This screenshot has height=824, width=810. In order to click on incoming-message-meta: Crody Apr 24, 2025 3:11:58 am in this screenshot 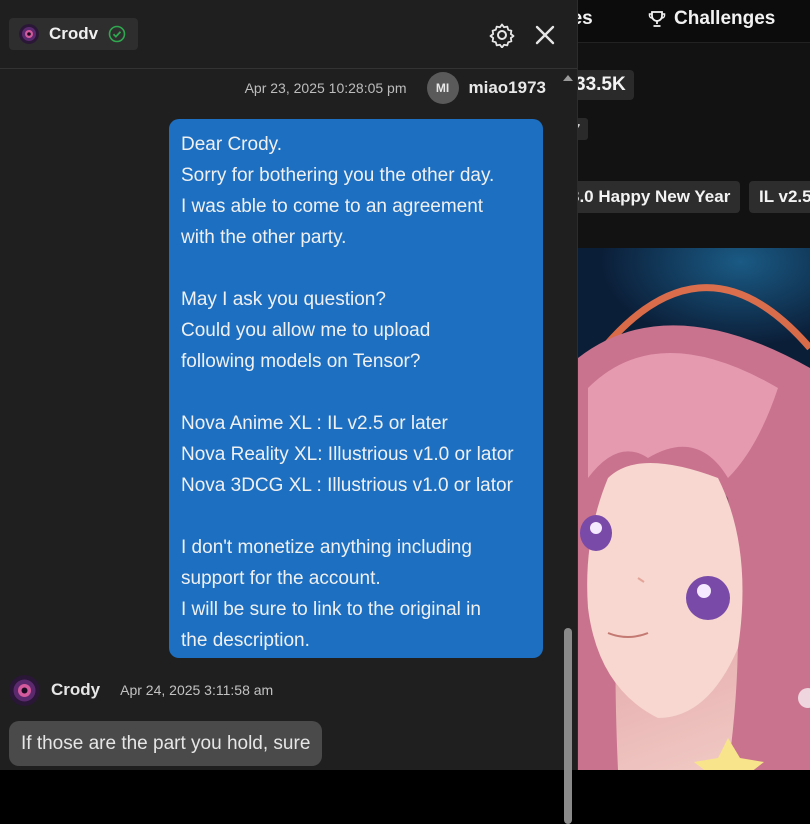, I will do `click(141, 690)`.